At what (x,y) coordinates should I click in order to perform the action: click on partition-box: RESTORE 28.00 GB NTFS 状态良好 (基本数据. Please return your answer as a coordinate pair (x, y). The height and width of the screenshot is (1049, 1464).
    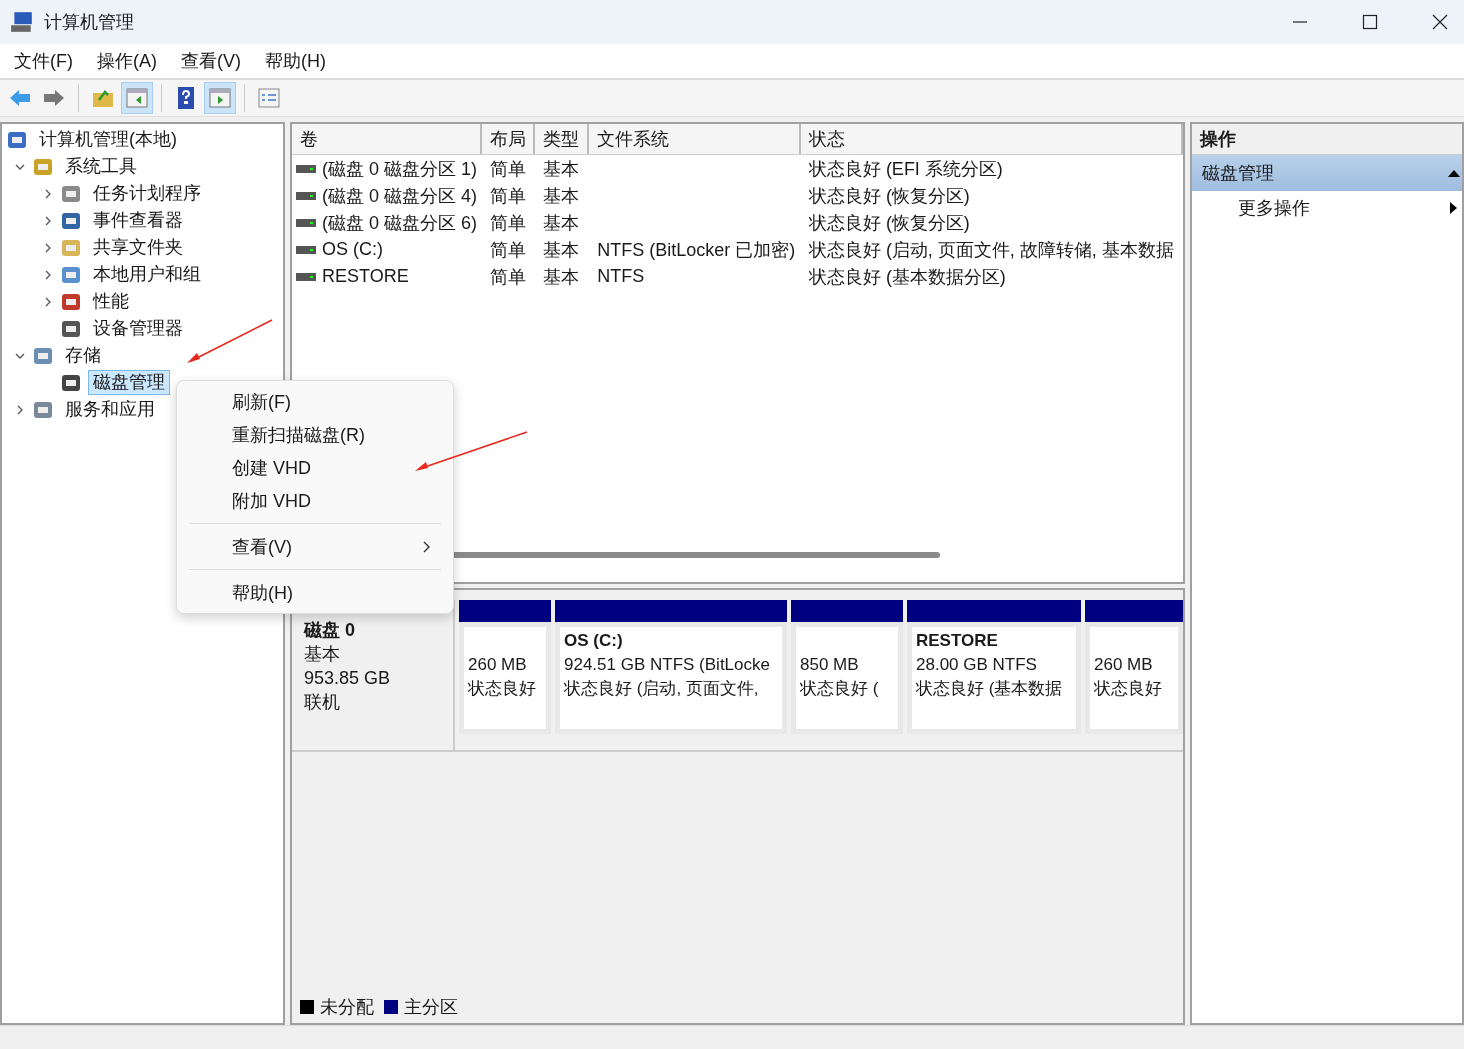
    Looking at the image, I should click on (994, 678).